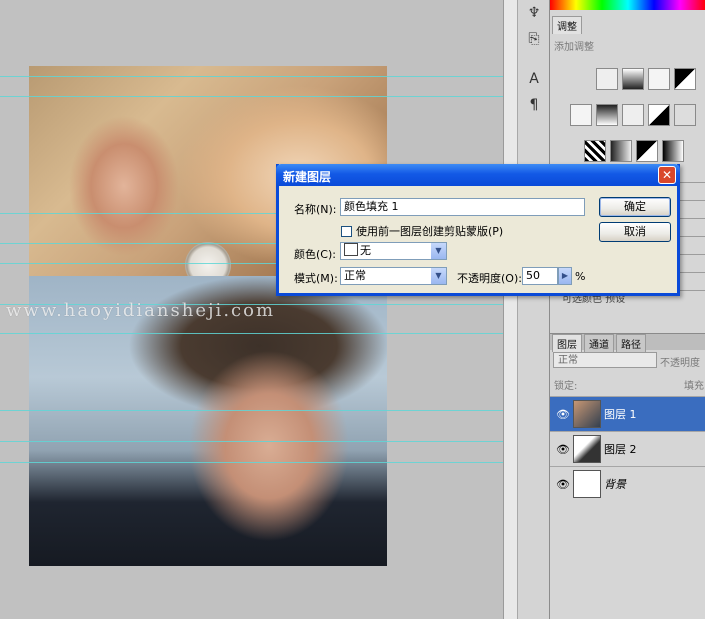 This screenshot has width=705, height=619. What do you see at coordinates (680, 363) in the screenshot?
I see `layer-opacity-label: 不透明度` at bounding box center [680, 363].